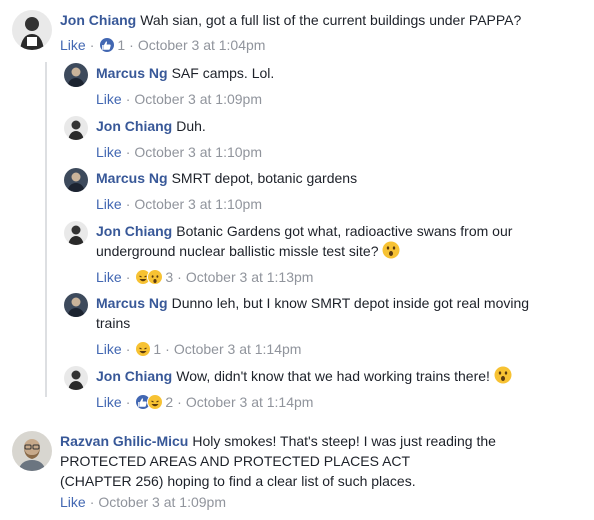 This screenshot has width=594, height=520. Describe the element at coordinates (264, 178) in the screenshot. I see `comment-text: SMRT depot, botanic gardens` at that location.